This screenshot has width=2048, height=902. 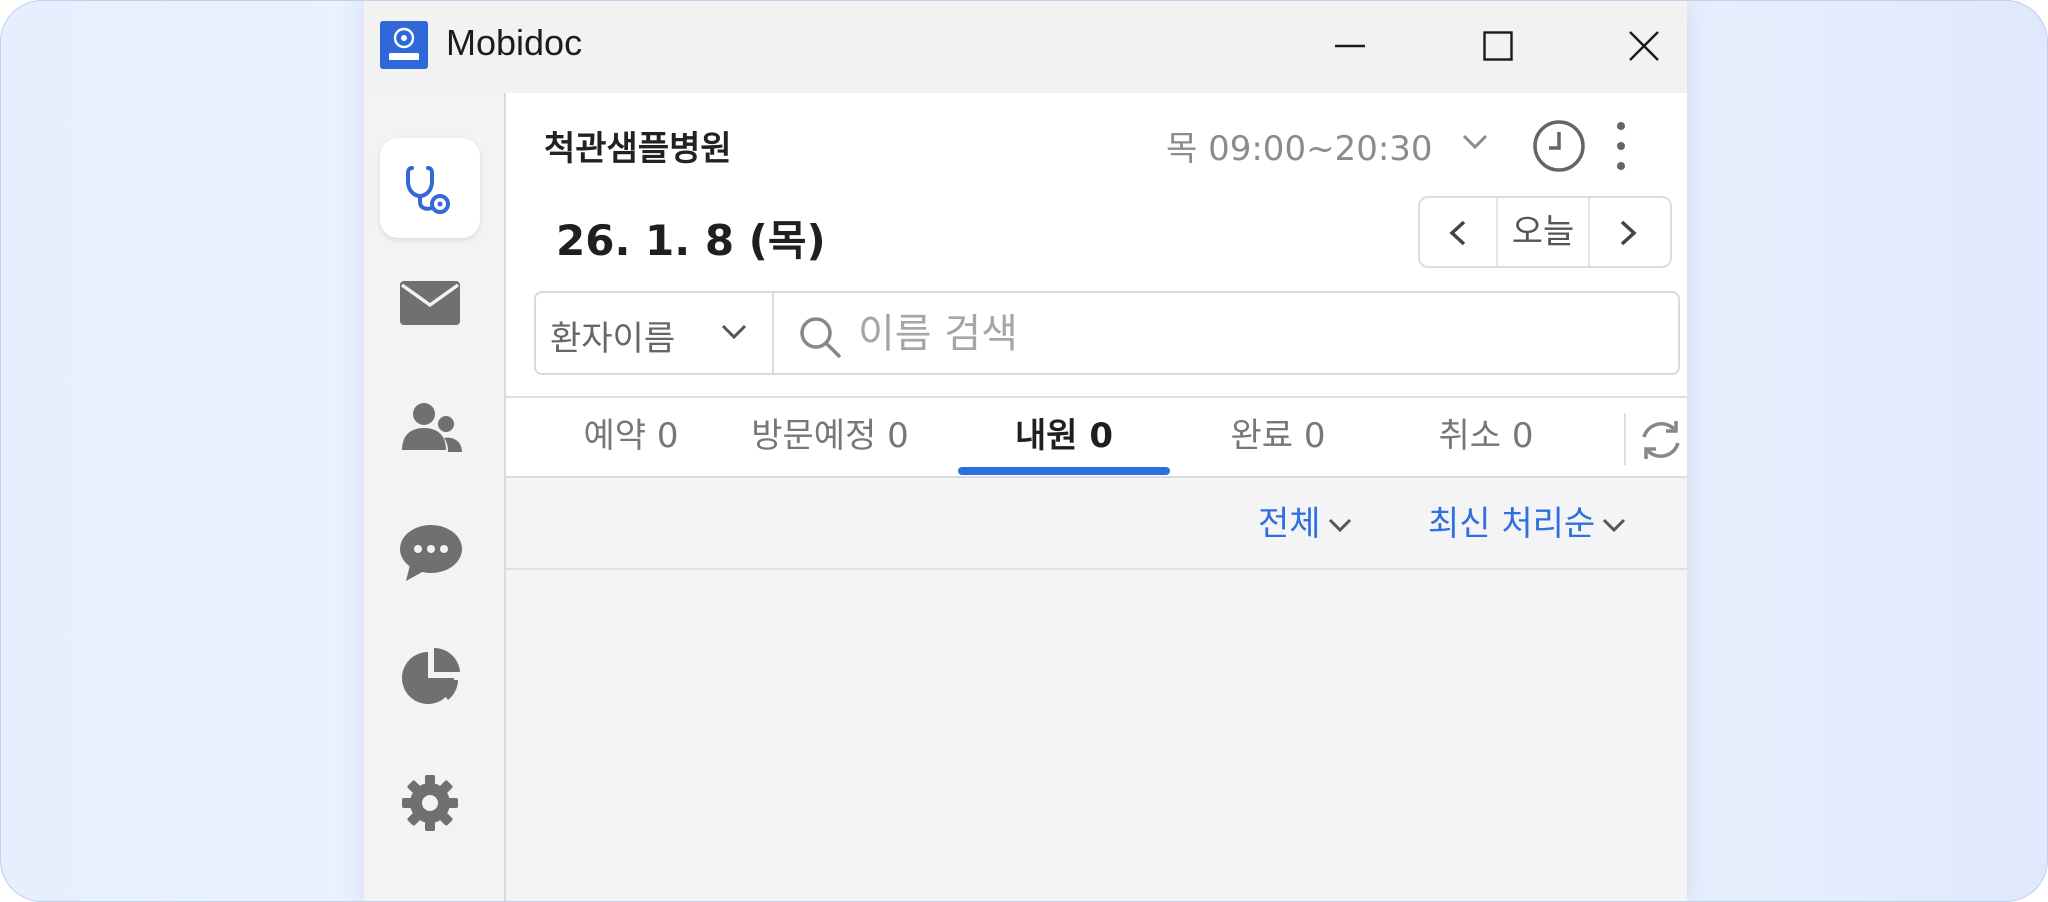 I want to click on next-date-button, so click(x=1627, y=232).